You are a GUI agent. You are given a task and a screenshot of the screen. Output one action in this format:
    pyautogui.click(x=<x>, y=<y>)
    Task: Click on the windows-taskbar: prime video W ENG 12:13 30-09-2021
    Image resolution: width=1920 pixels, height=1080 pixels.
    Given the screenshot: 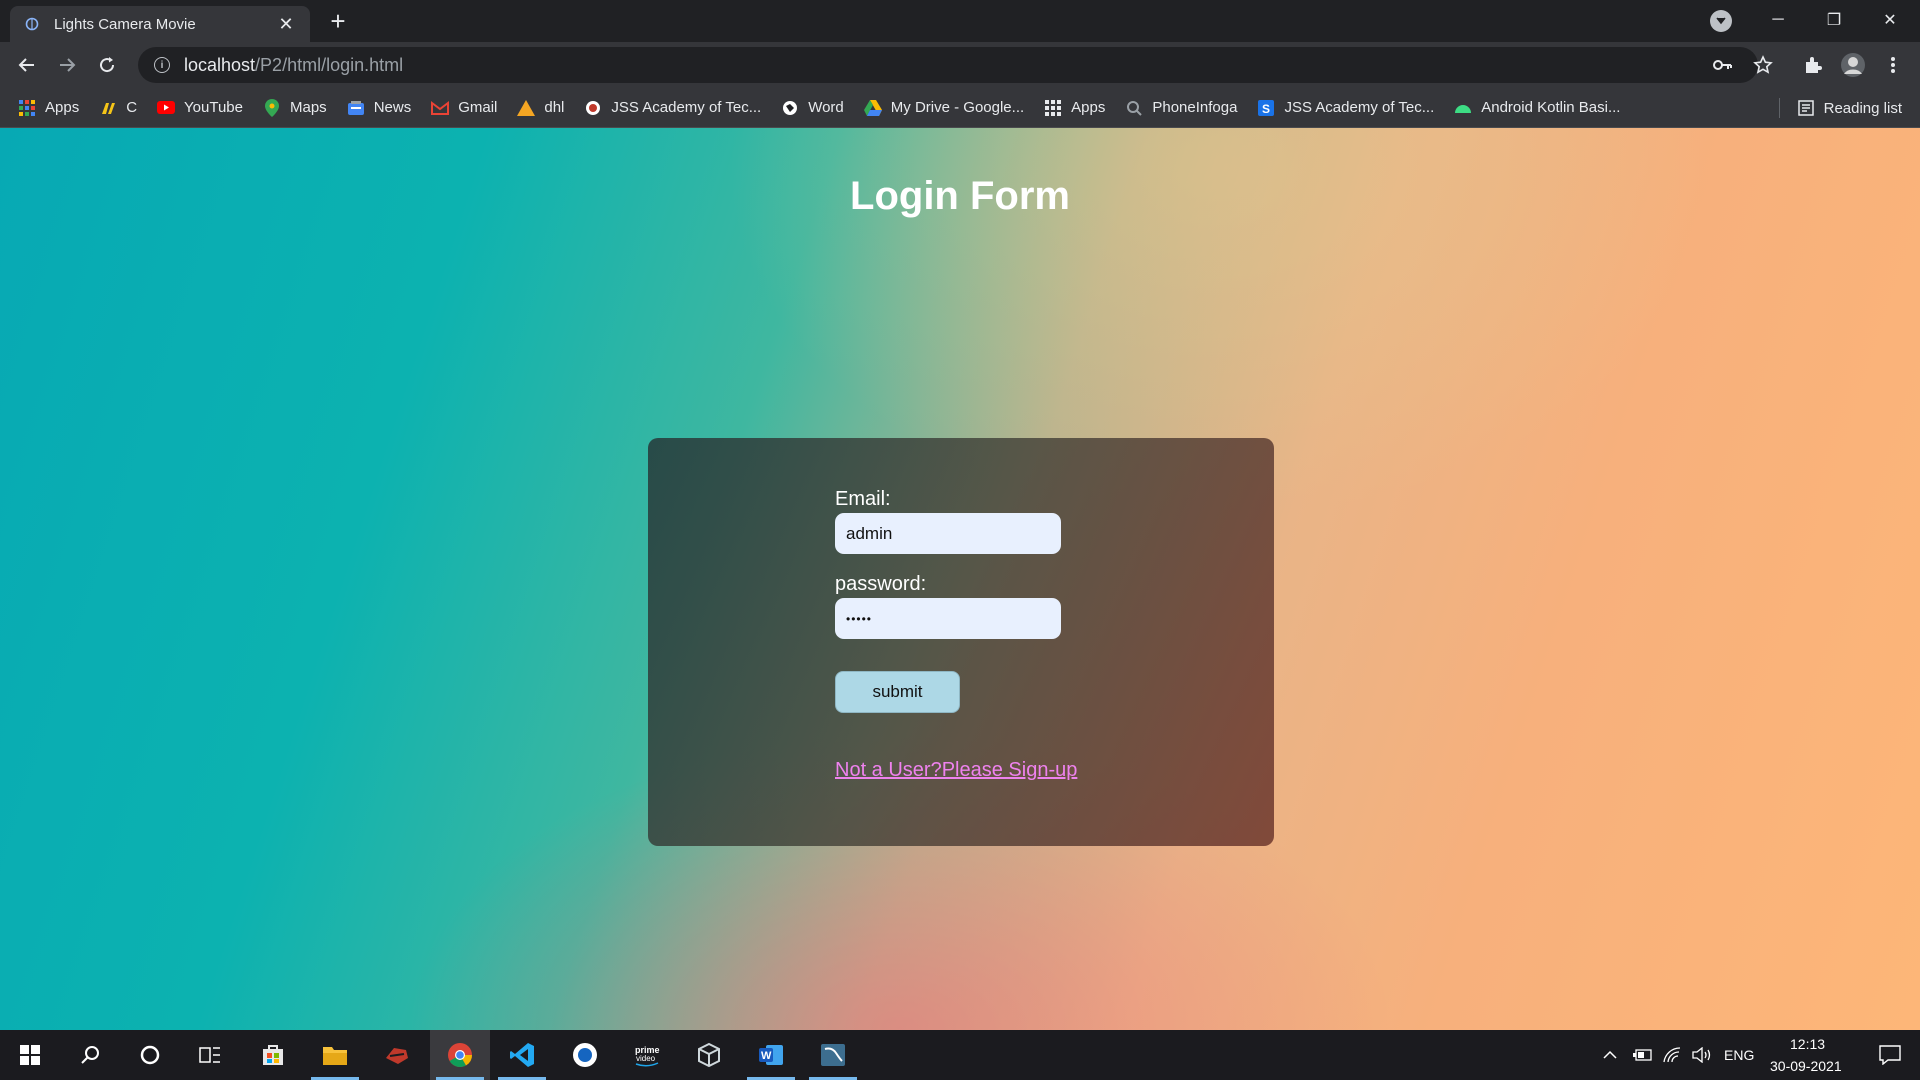 What is the action you would take?
    pyautogui.click(x=960, y=1055)
    